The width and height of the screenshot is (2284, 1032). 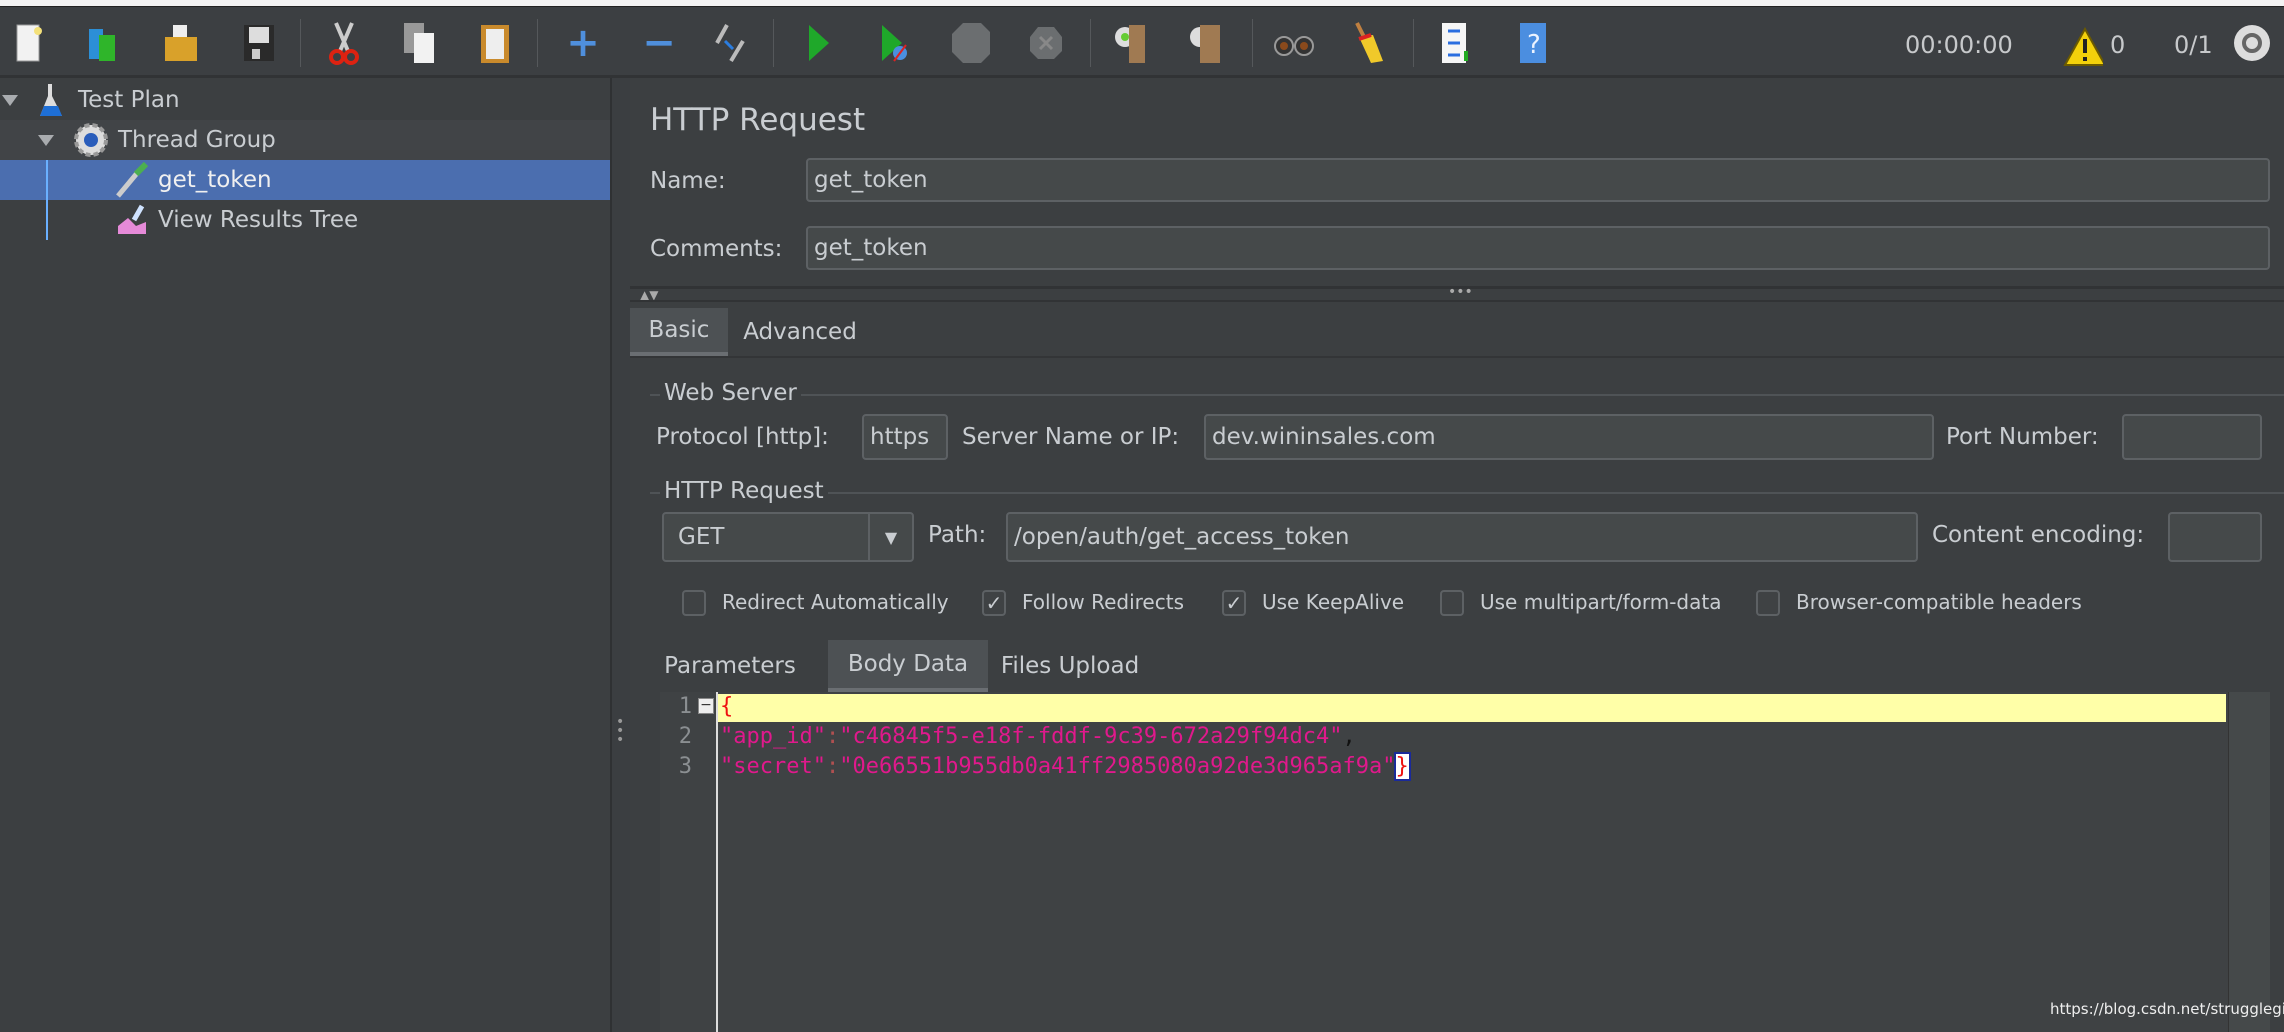 I want to click on server-name-label: Server Name or IP:, so click(x=1071, y=437).